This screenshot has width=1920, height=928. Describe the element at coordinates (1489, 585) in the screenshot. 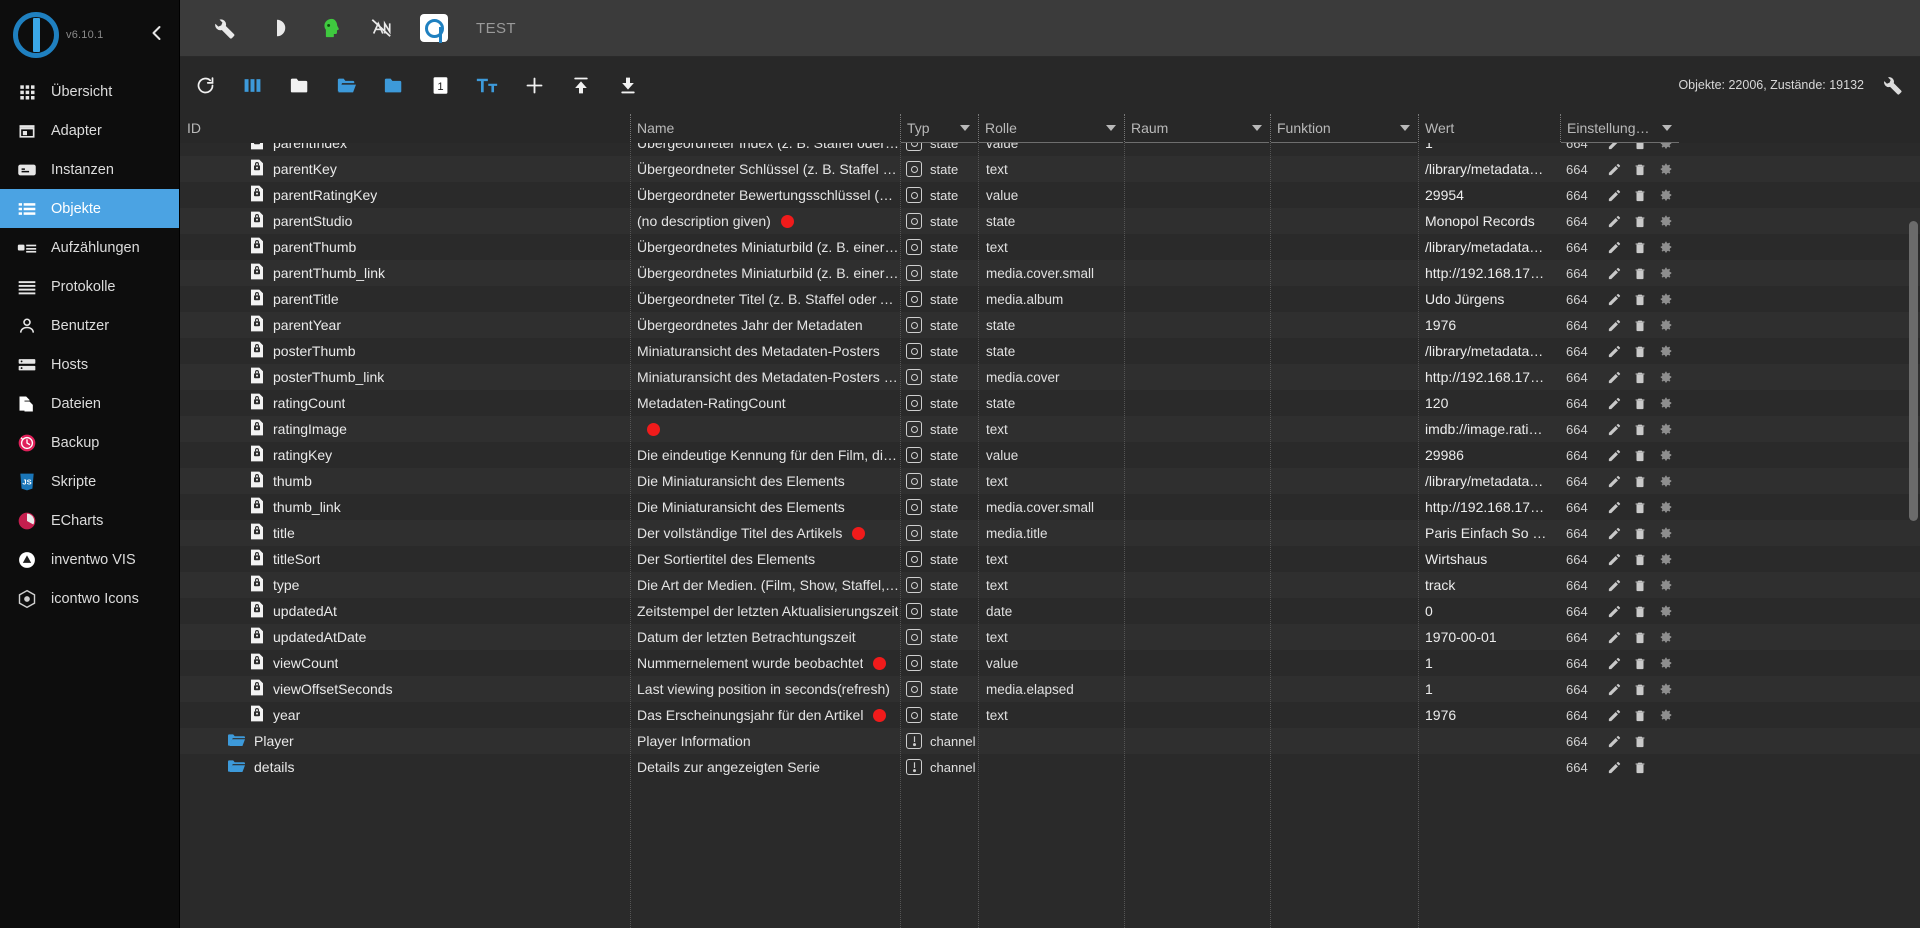

I see `cell-value: track` at that location.